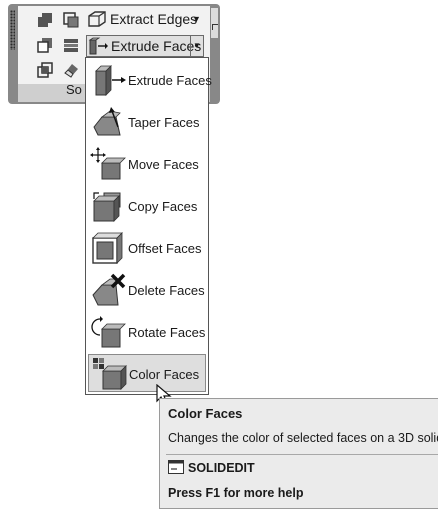 The width and height of the screenshot is (438, 509). What do you see at coordinates (214, 23) in the screenshot?
I see `panel-side-bar` at bounding box center [214, 23].